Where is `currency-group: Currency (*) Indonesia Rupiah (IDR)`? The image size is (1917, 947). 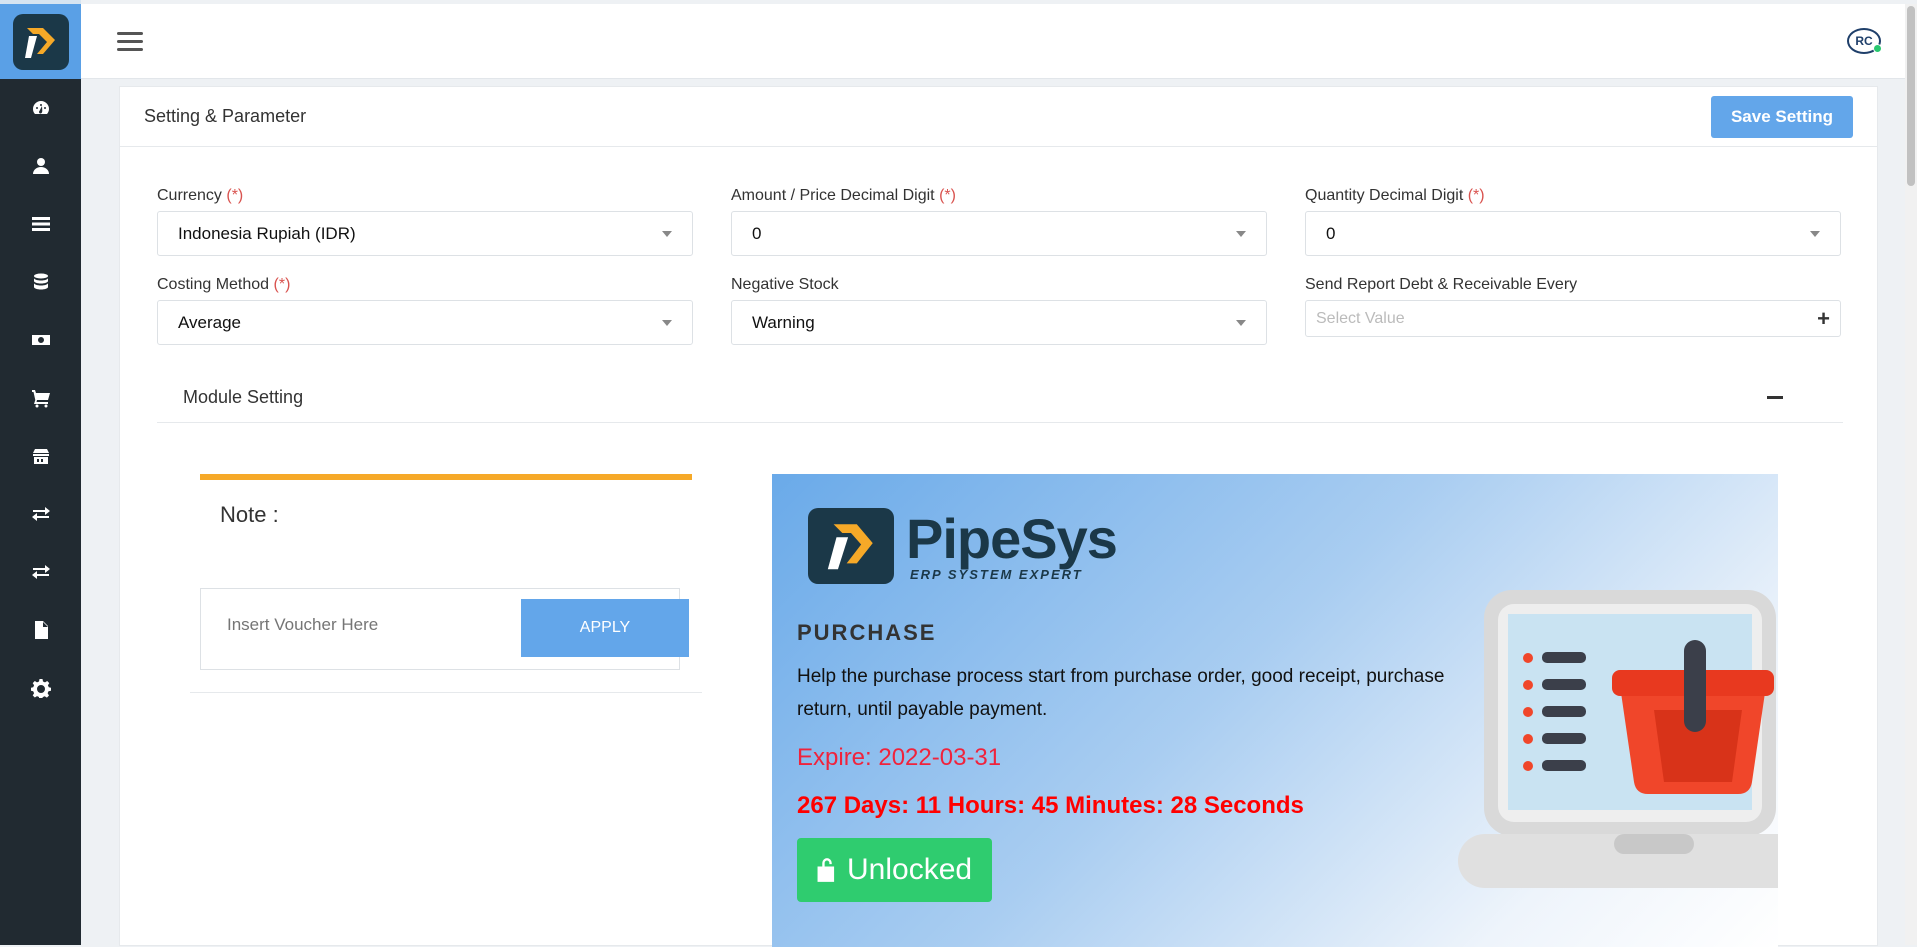
currency-group: Currency (*) Indonesia Rupiah (IDR) is located at coordinates (425, 221).